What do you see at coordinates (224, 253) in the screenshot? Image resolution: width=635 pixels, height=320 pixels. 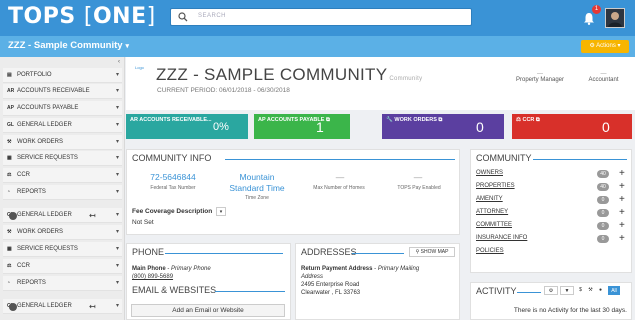 I see `panel-divider` at bounding box center [224, 253].